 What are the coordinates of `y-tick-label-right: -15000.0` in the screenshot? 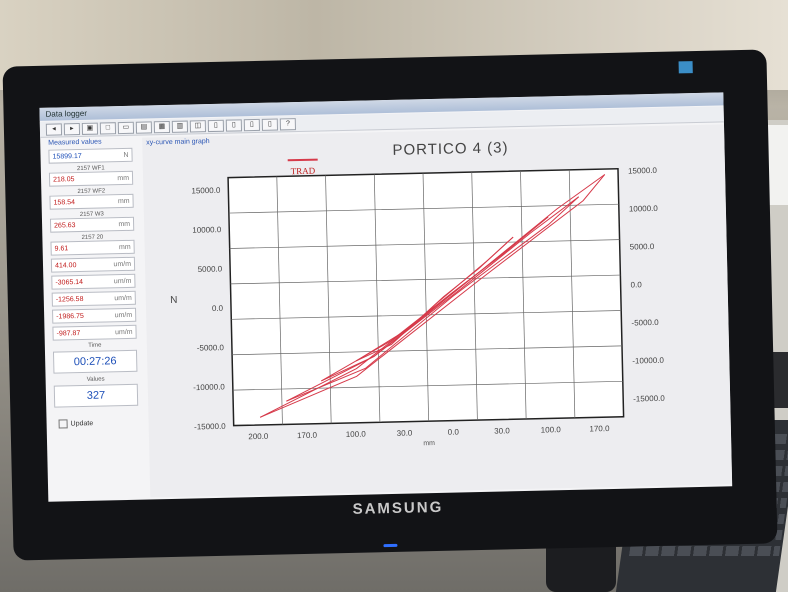 It's located at (649, 399).